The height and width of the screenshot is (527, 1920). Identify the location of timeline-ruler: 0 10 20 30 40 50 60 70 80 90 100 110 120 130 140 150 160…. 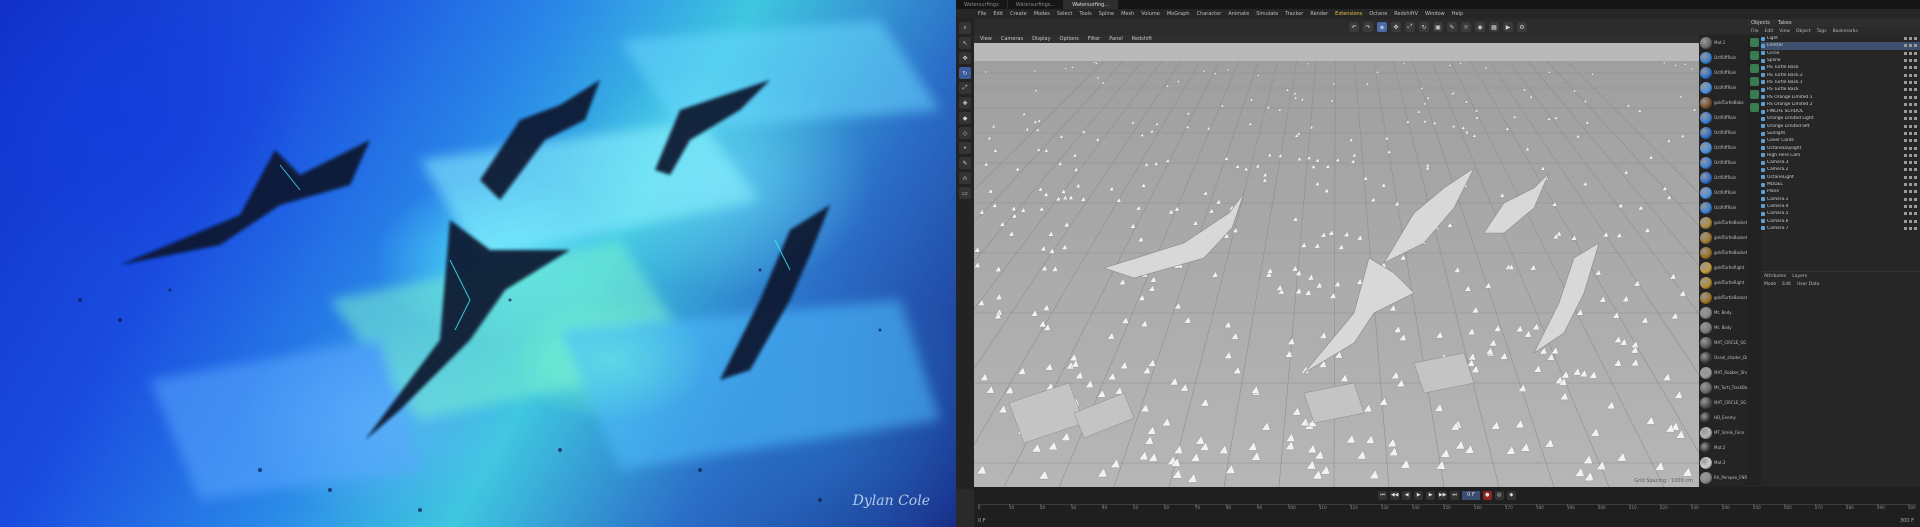
(1447, 510).